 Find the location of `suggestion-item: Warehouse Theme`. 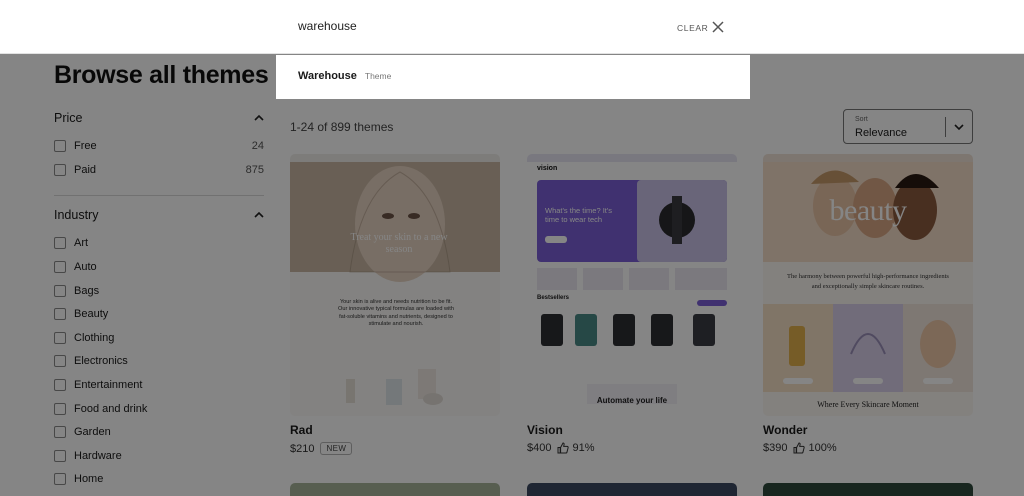

suggestion-item: Warehouse Theme is located at coordinates (344, 76).